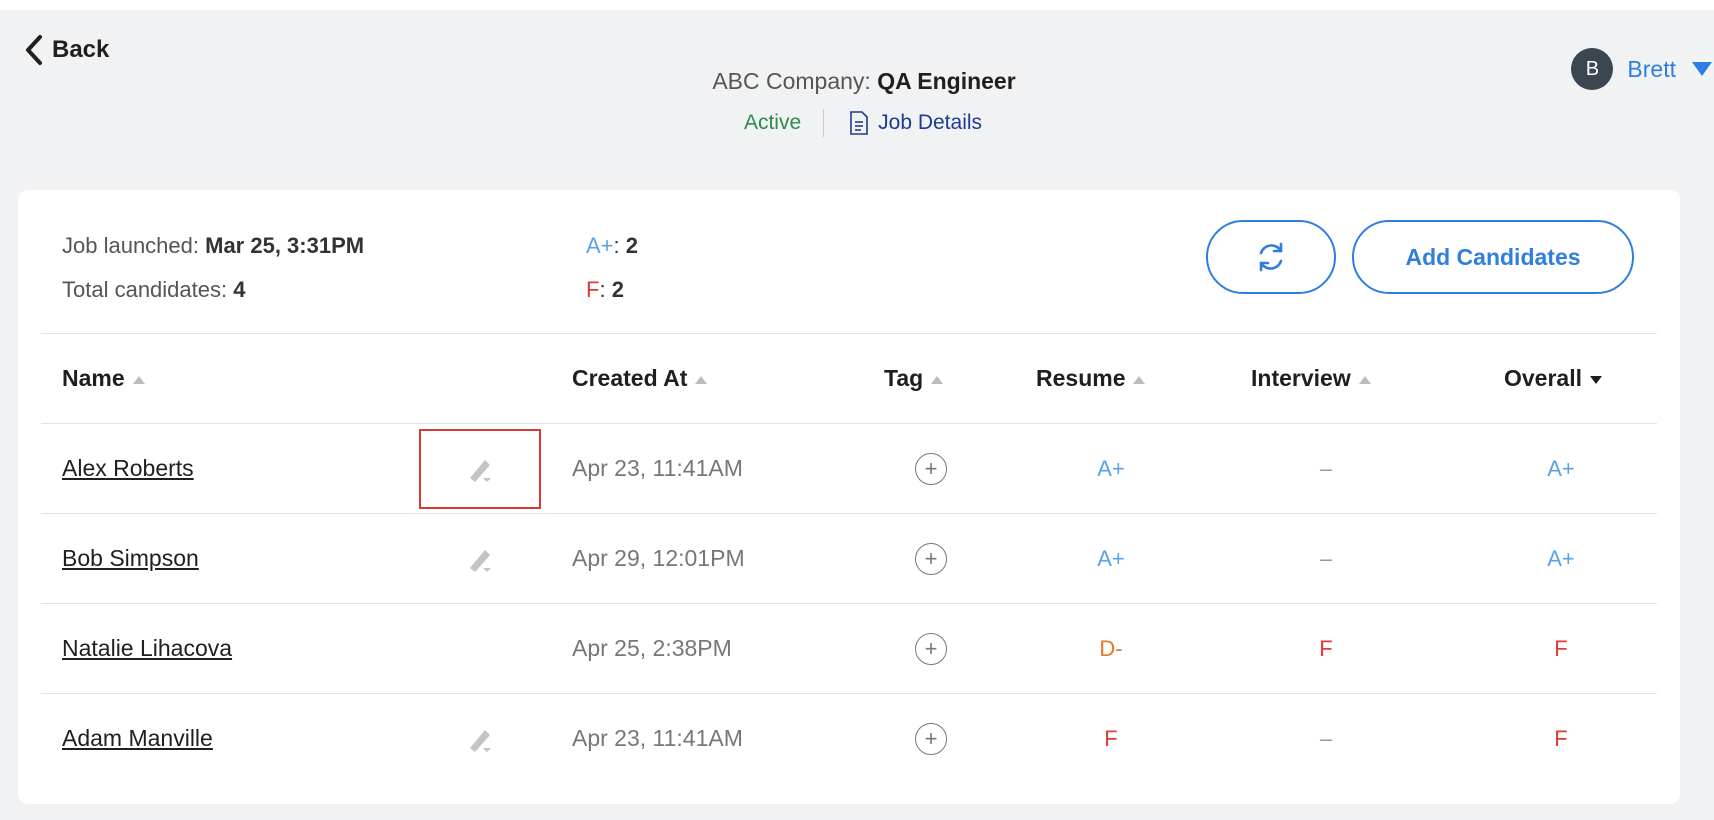  I want to click on header-created-at: Created At, so click(640, 378).